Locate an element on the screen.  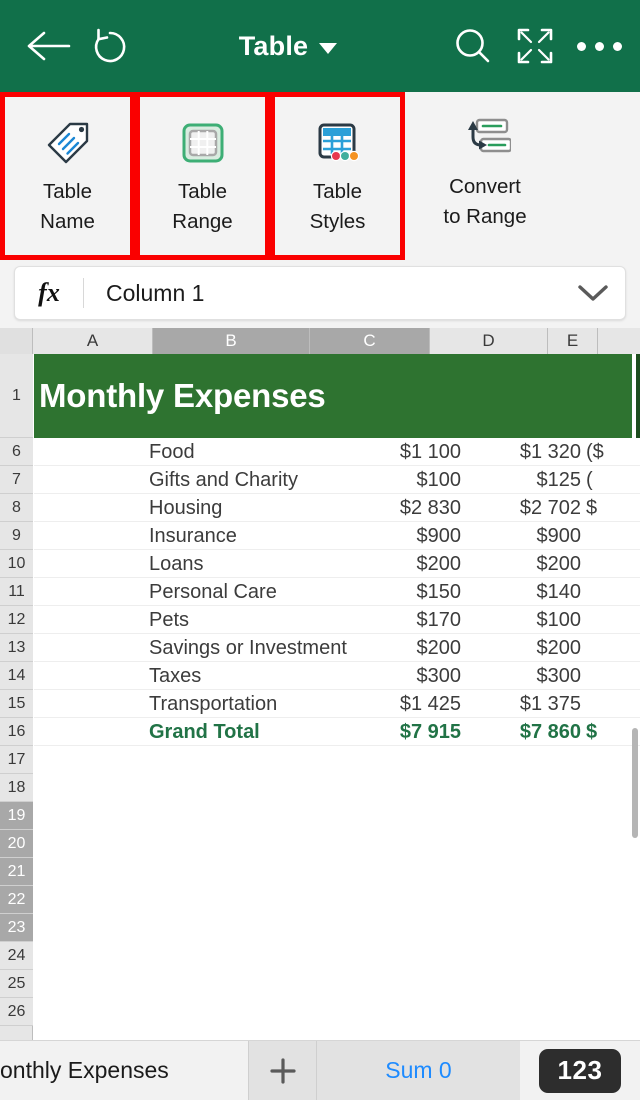
table-row: Savings or Investment $200 $200 is located at coordinates (337, 648).